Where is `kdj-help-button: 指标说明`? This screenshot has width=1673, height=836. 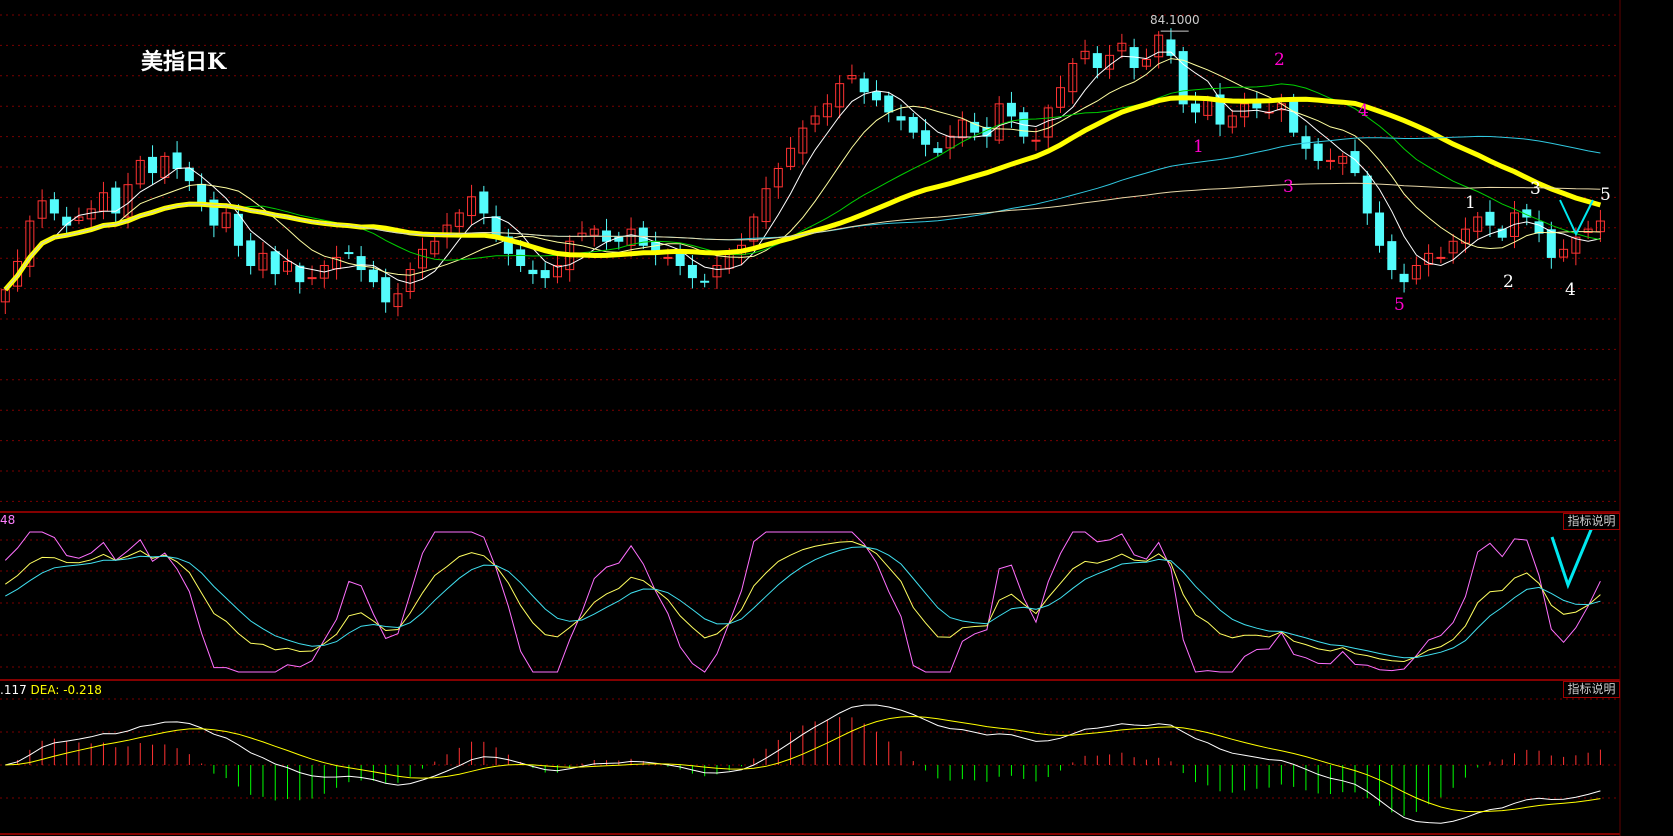
kdj-help-button: 指标说明 is located at coordinates (1591, 521).